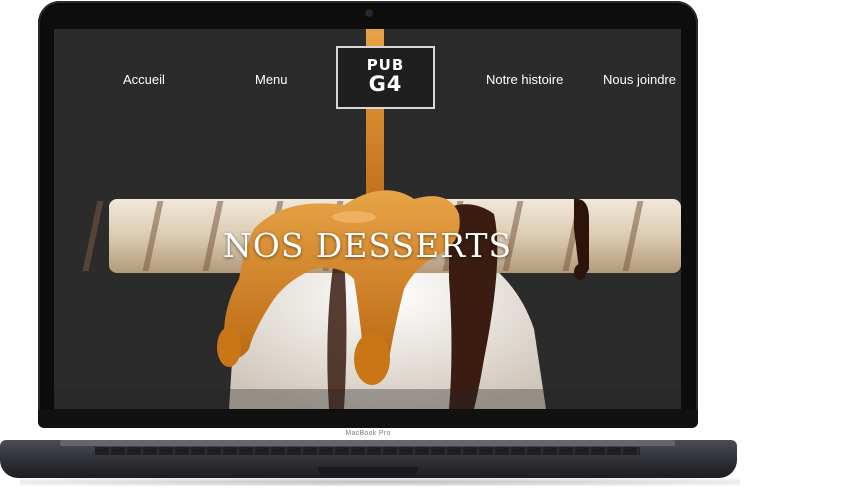 This screenshot has width=863, height=492. What do you see at coordinates (368, 471) in the screenshot?
I see `trackpad-notch` at bounding box center [368, 471].